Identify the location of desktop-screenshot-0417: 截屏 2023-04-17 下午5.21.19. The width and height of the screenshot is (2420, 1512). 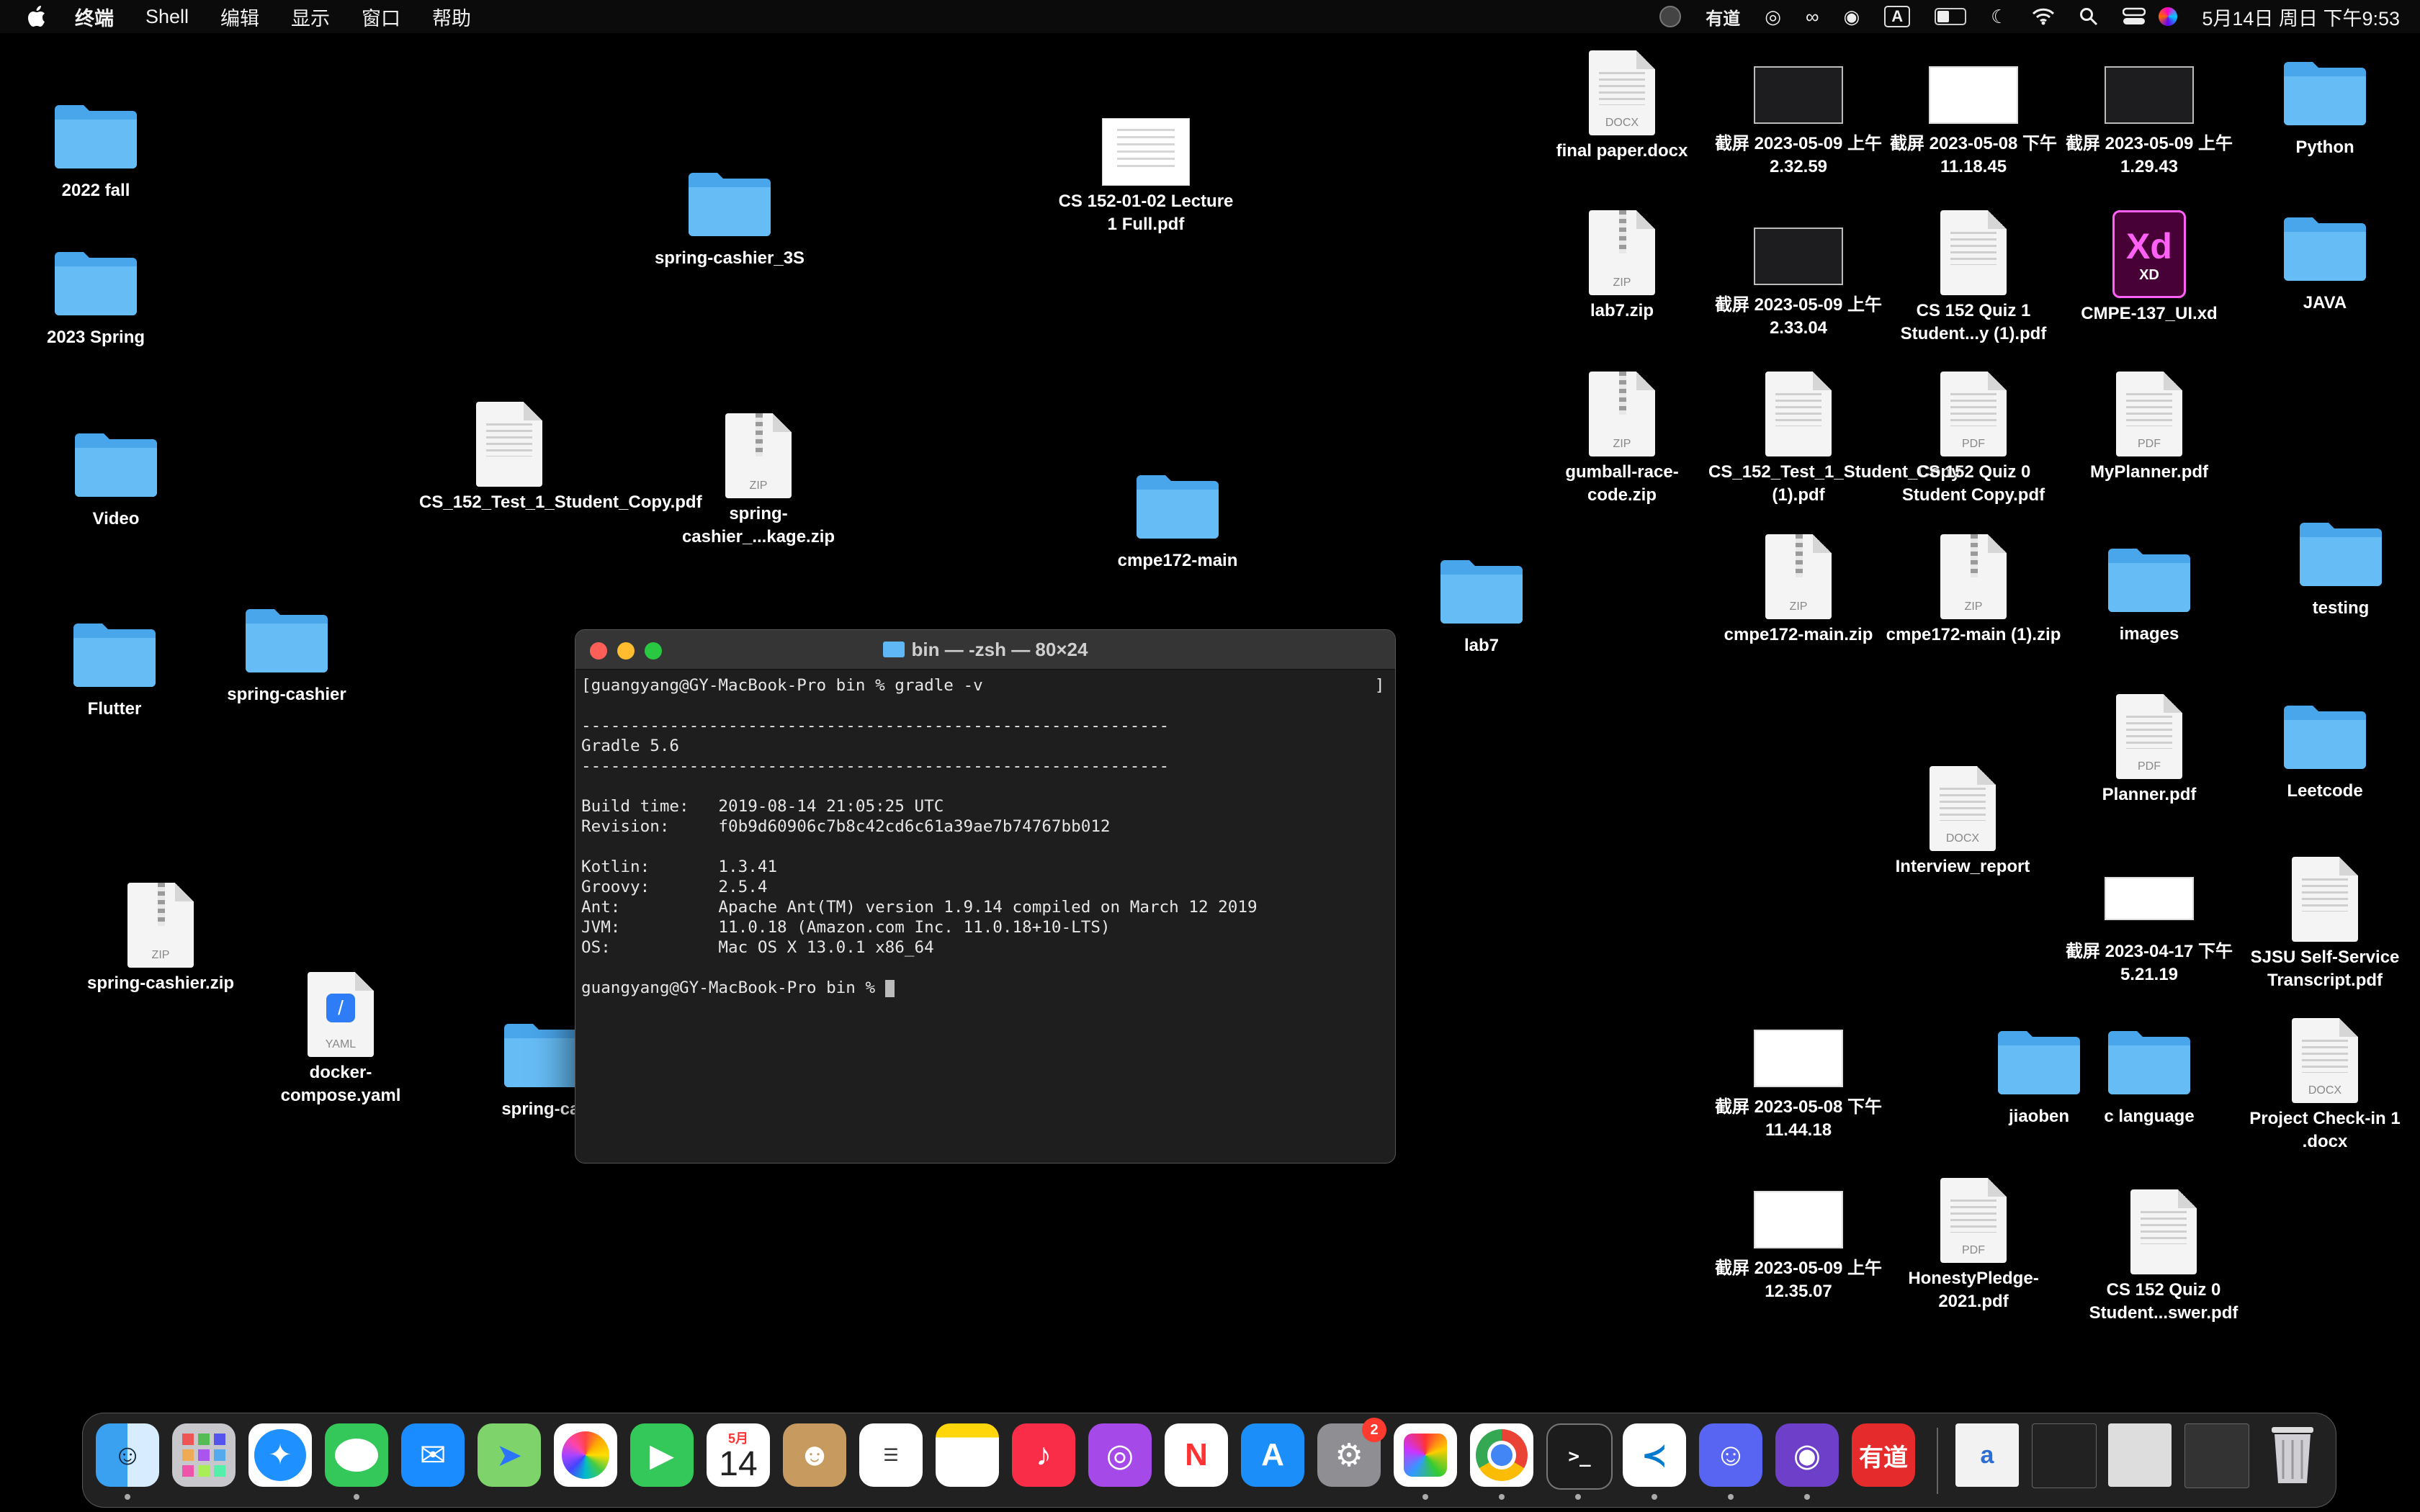
(2149, 931).